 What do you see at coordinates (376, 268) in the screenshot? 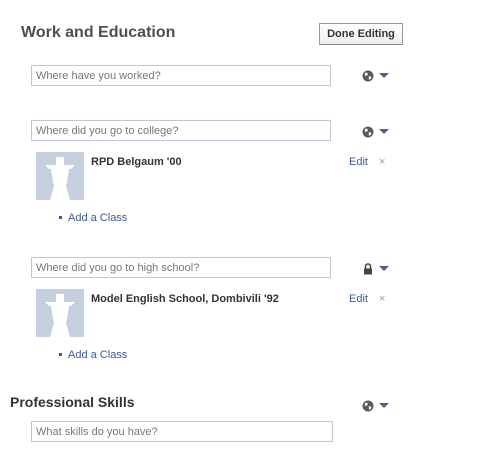
I see `high-school-privacy-selector` at bounding box center [376, 268].